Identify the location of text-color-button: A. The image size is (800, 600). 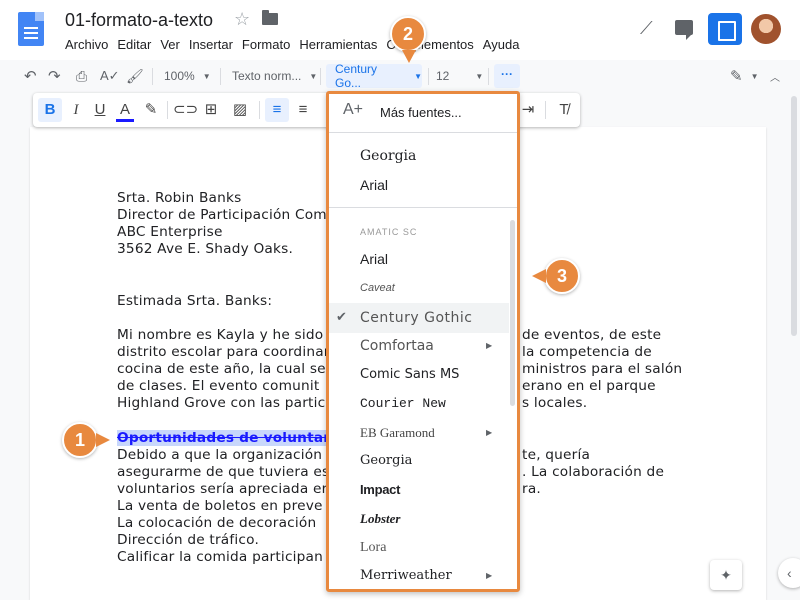
(125, 110).